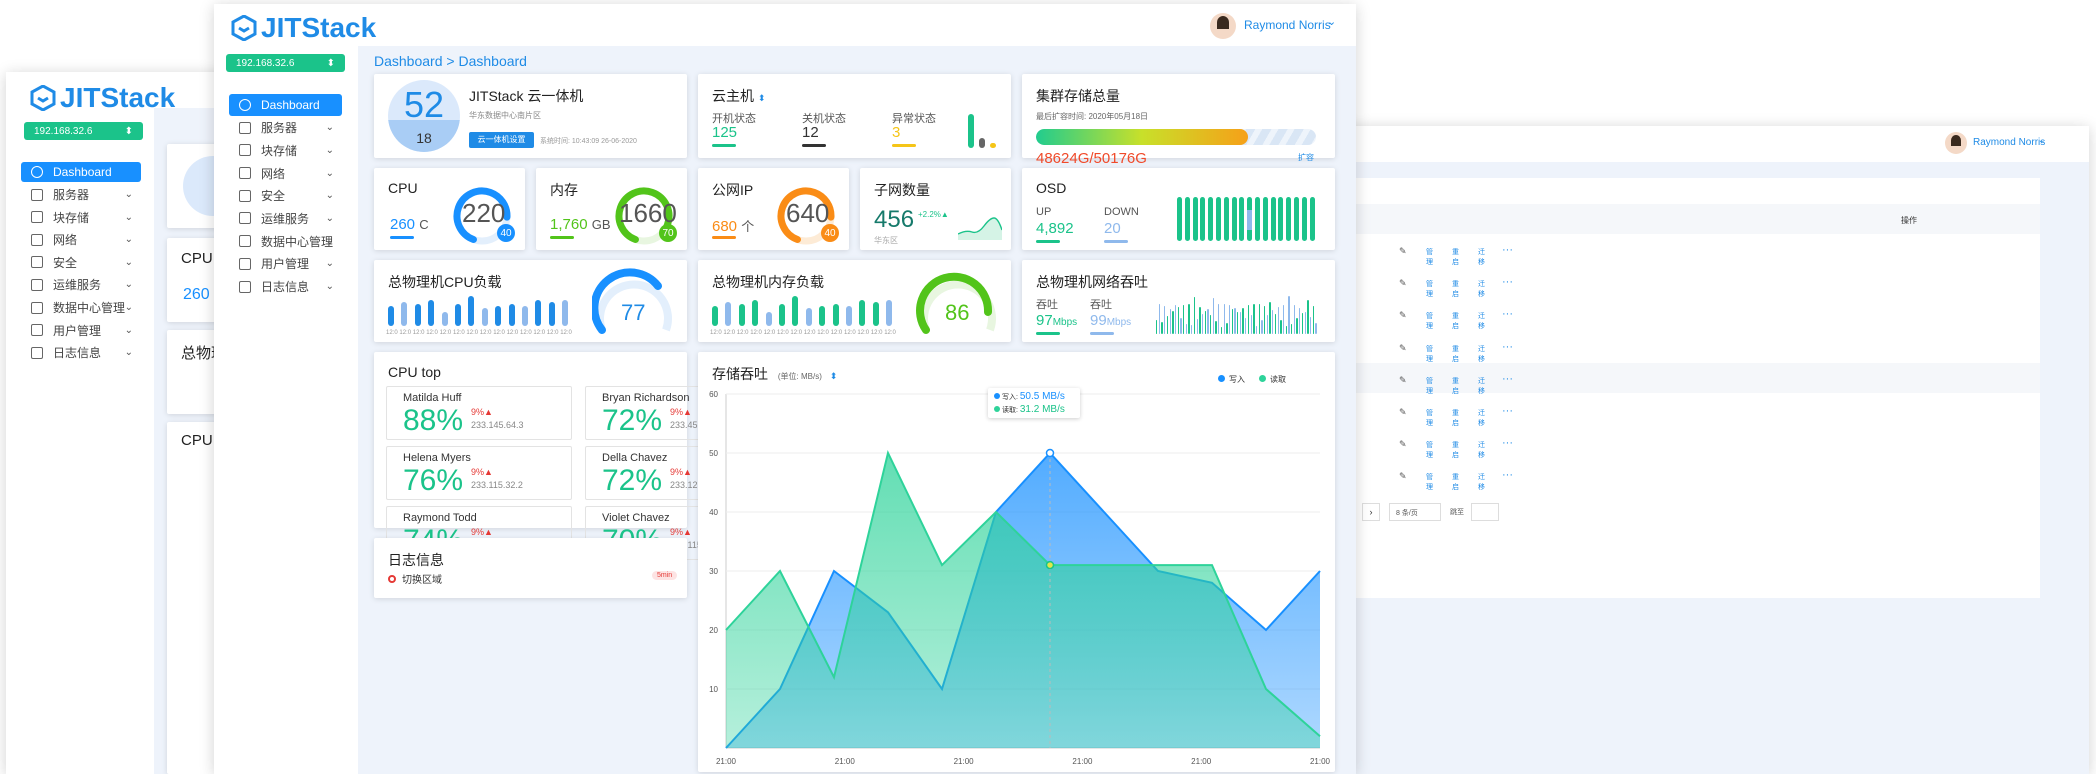 Image resolution: width=2096 pixels, height=774 pixels. What do you see at coordinates (479, 413) in the screenshot?
I see `cpu-top-item: Matilda Huff 88% 9%▲ 233.145.64.3` at bounding box center [479, 413].